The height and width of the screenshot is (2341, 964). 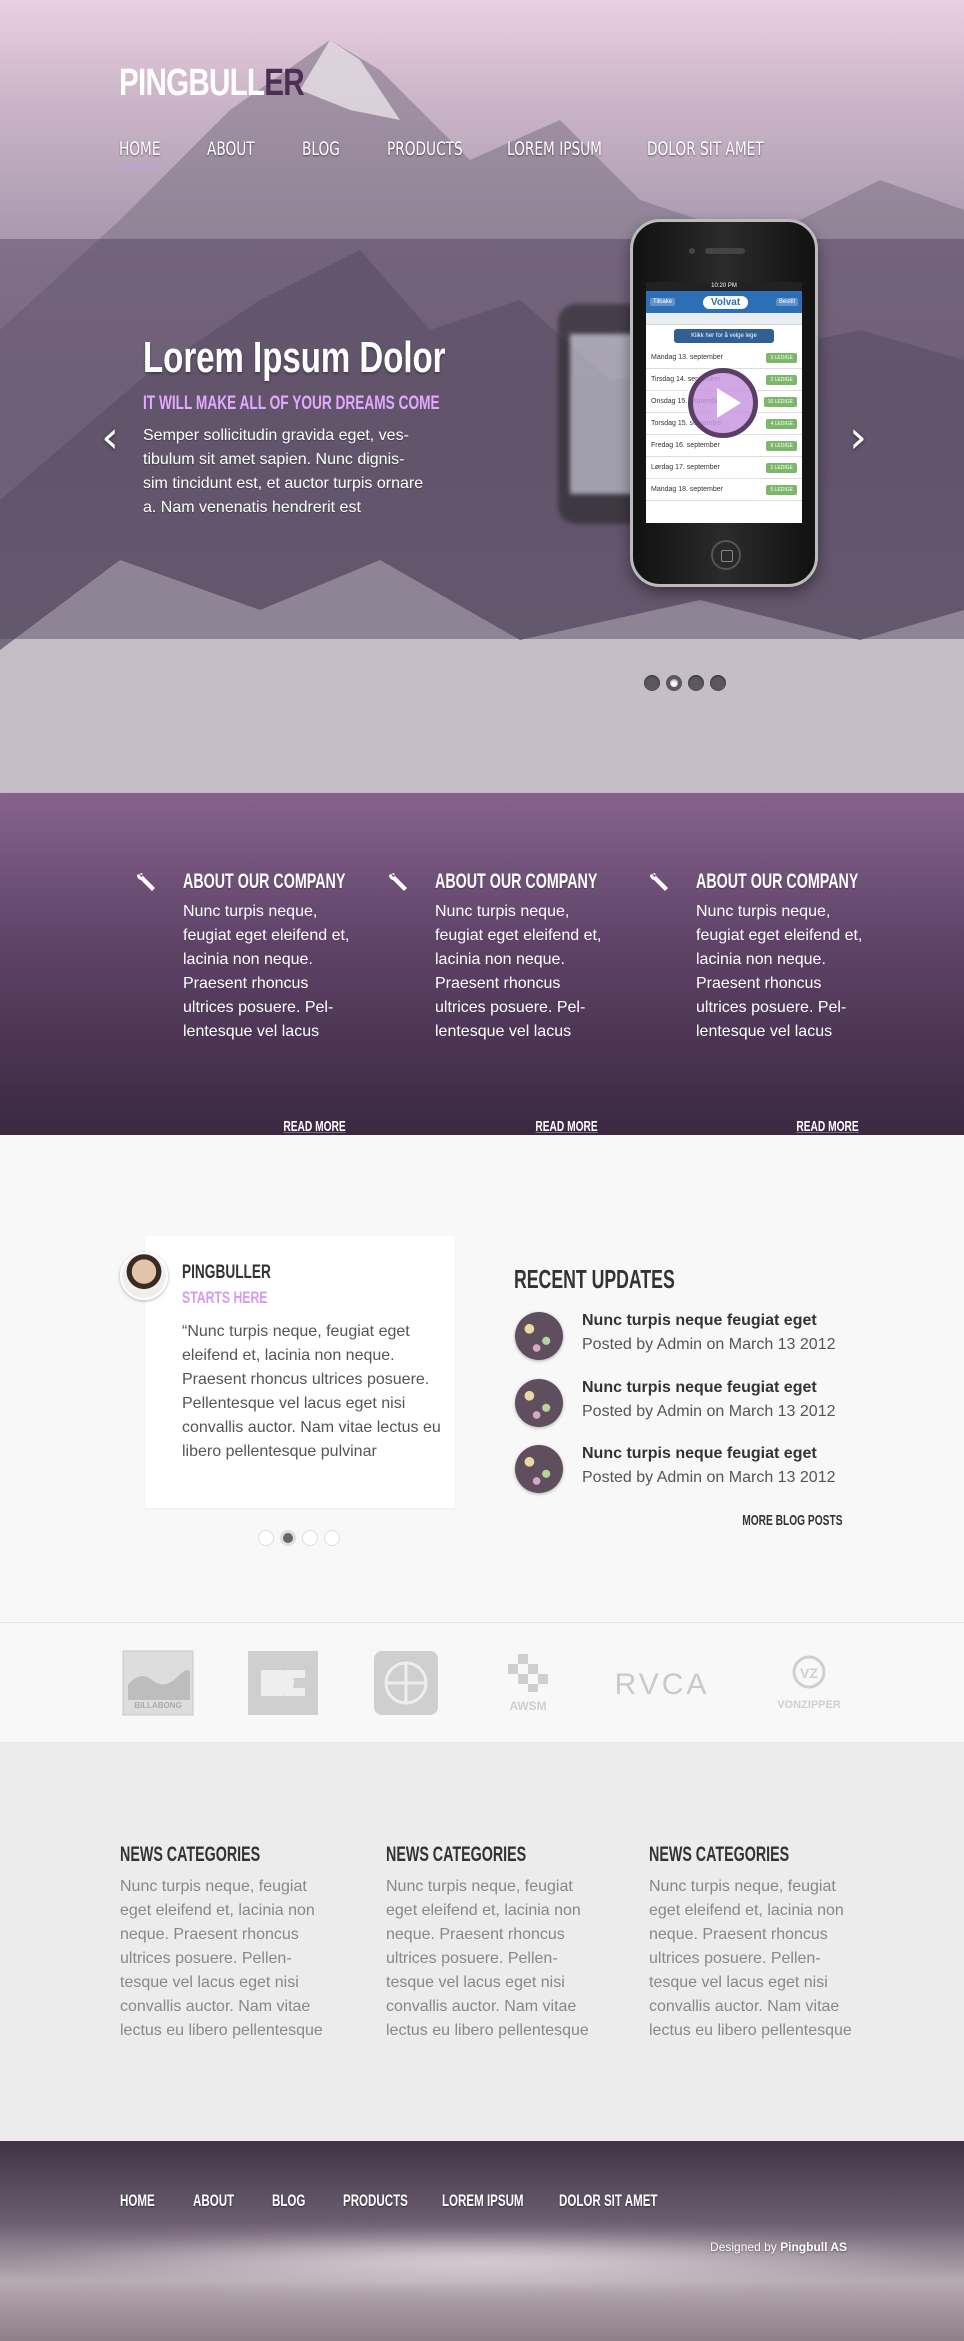 What do you see at coordinates (212, 83) in the screenshot?
I see `site-logo: PINGBULLER` at bounding box center [212, 83].